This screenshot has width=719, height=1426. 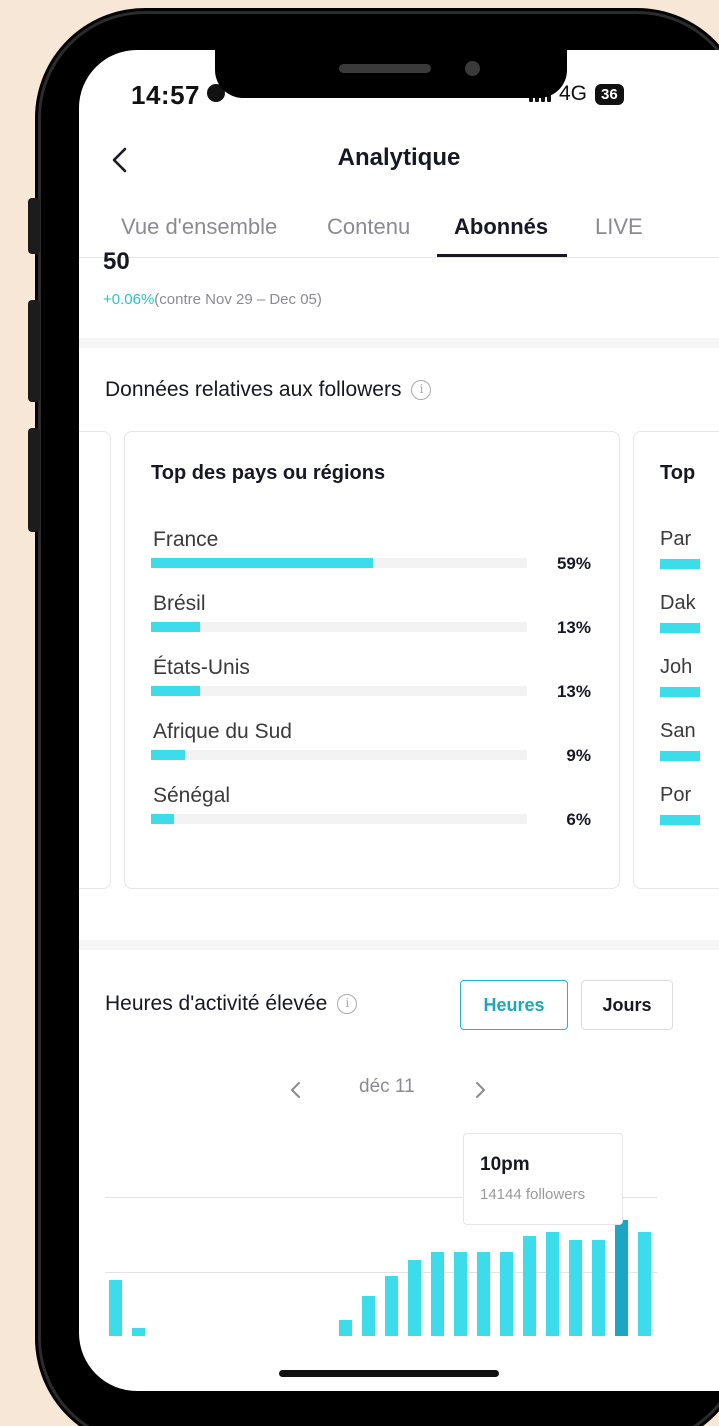 I want to click on country-row: États-Unis 13%, so click(x=371, y=681).